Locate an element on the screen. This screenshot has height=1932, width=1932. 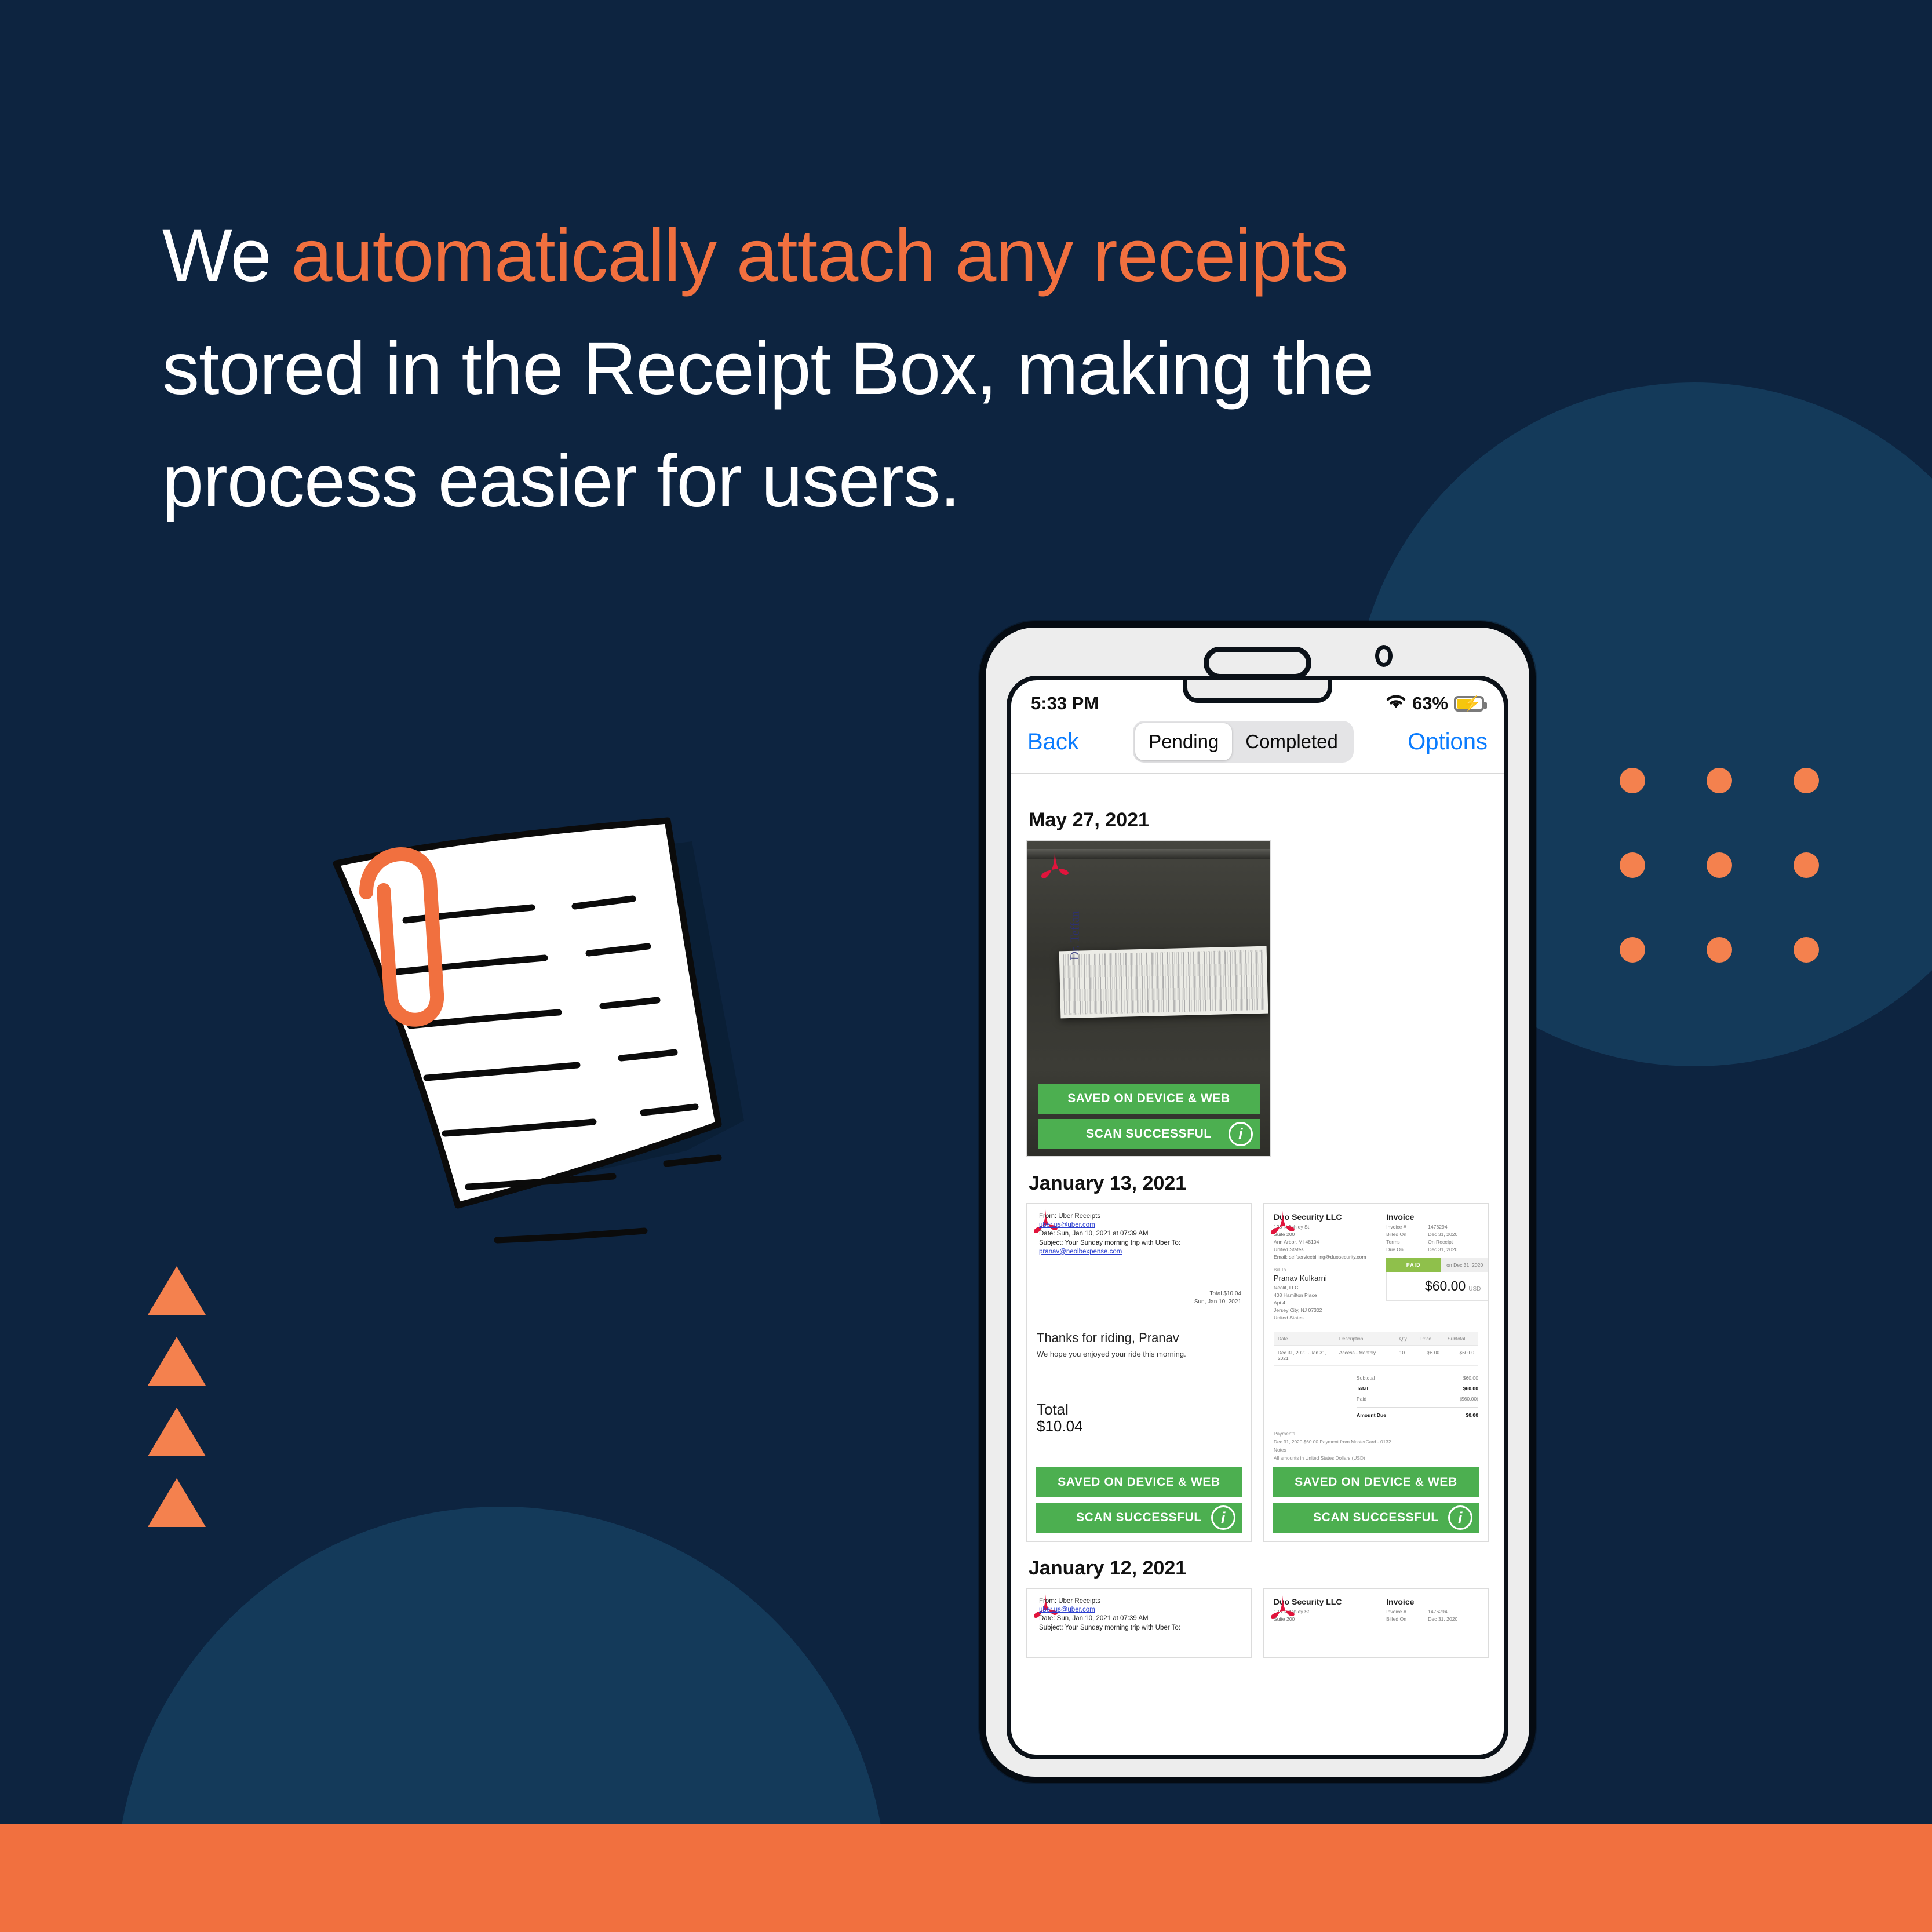
td-subtotal: $60.00 is located at coordinates (1460, 1355).